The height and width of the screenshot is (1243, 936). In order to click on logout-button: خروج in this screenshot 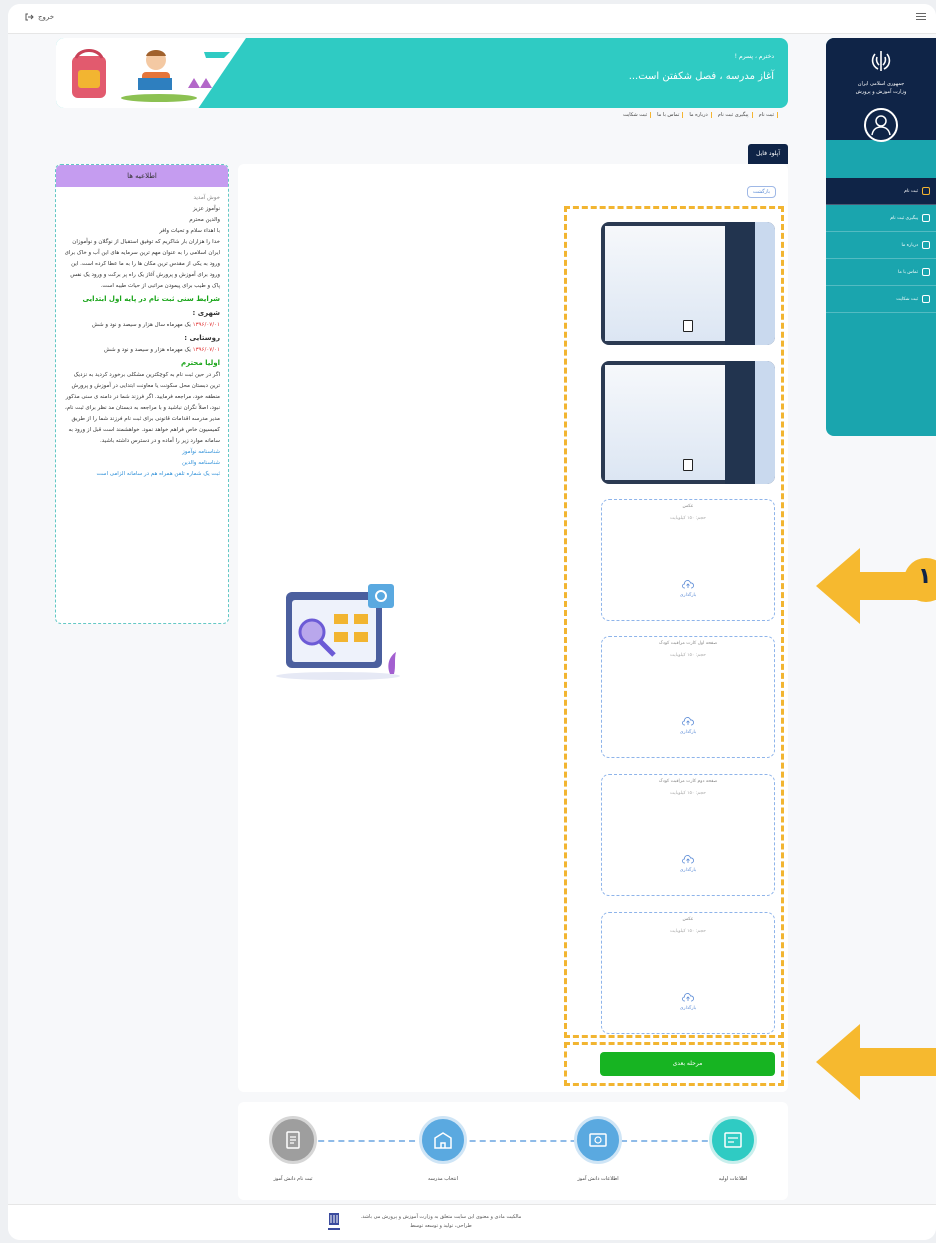, I will do `click(39, 17)`.